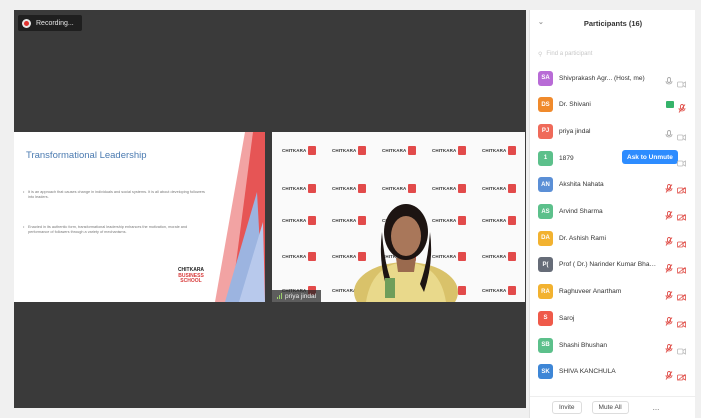 This screenshot has height=418, width=701. Describe the element at coordinates (575, 131) in the screenshot. I see `participant-row-name: priya jindal` at that location.